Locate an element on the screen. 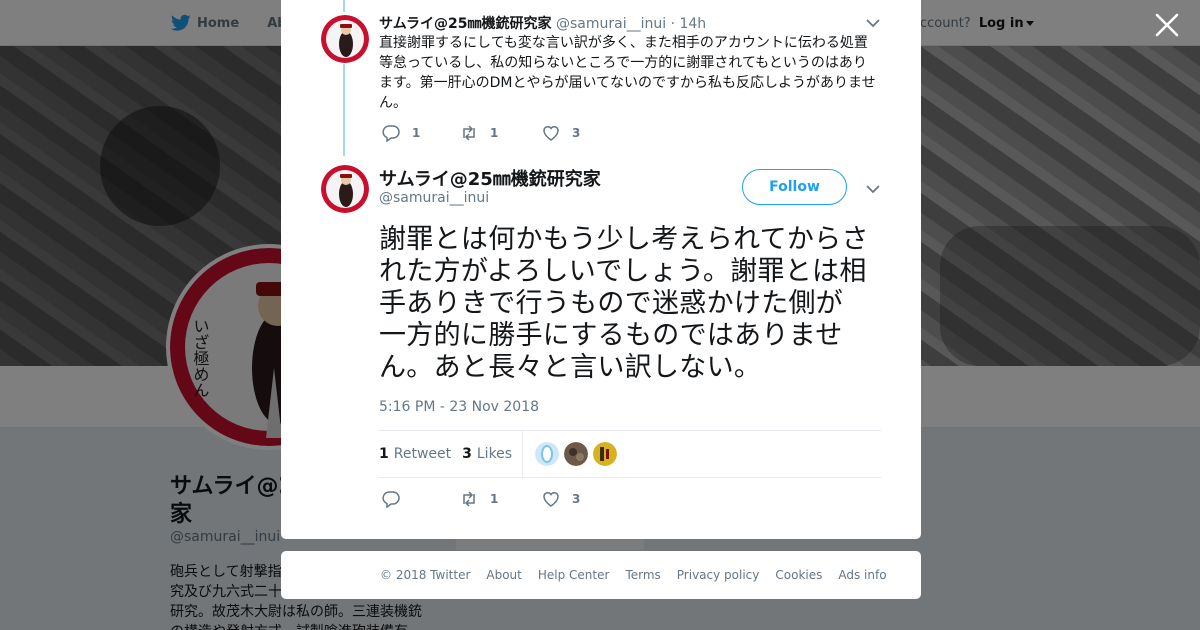 This screenshot has width=1200, height=630. main-tweet-actions: 1 3 is located at coordinates (481, 499).